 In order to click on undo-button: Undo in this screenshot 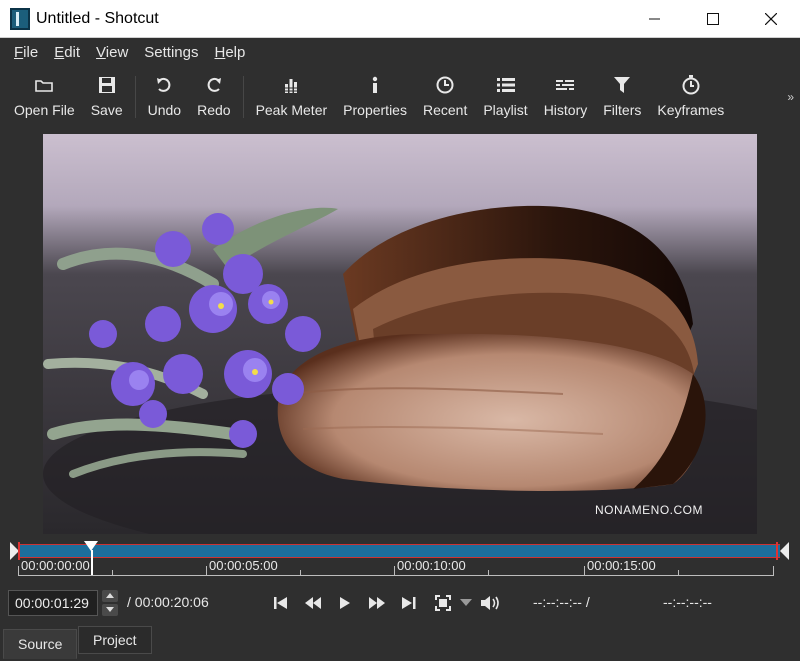, I will do `click(164, 97)`.